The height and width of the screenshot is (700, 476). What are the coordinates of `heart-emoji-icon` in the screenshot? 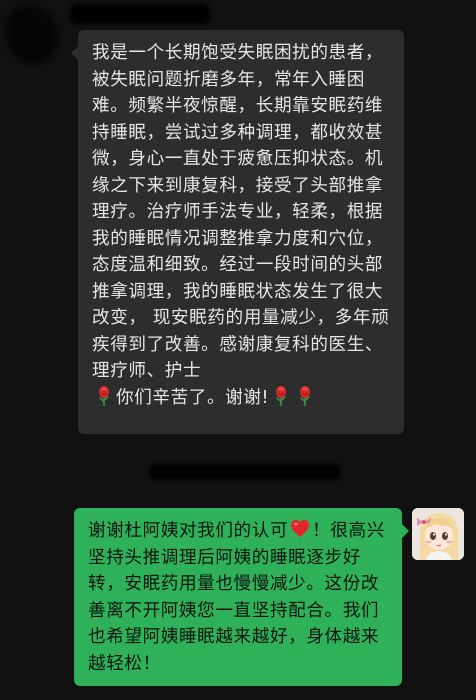 It's located at (300, 528).